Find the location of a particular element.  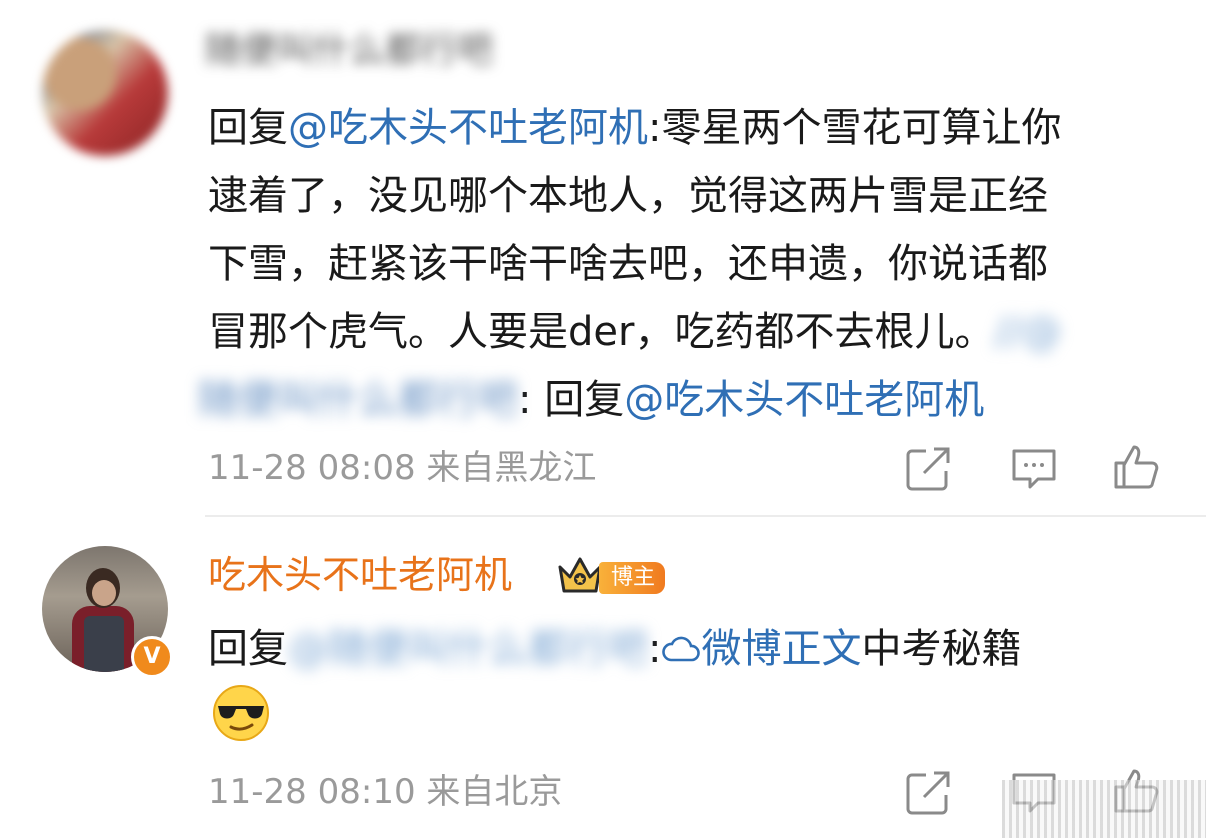

quote-mention-link: @吃木头不吐老阿机 is located at coordinates (804, 400).